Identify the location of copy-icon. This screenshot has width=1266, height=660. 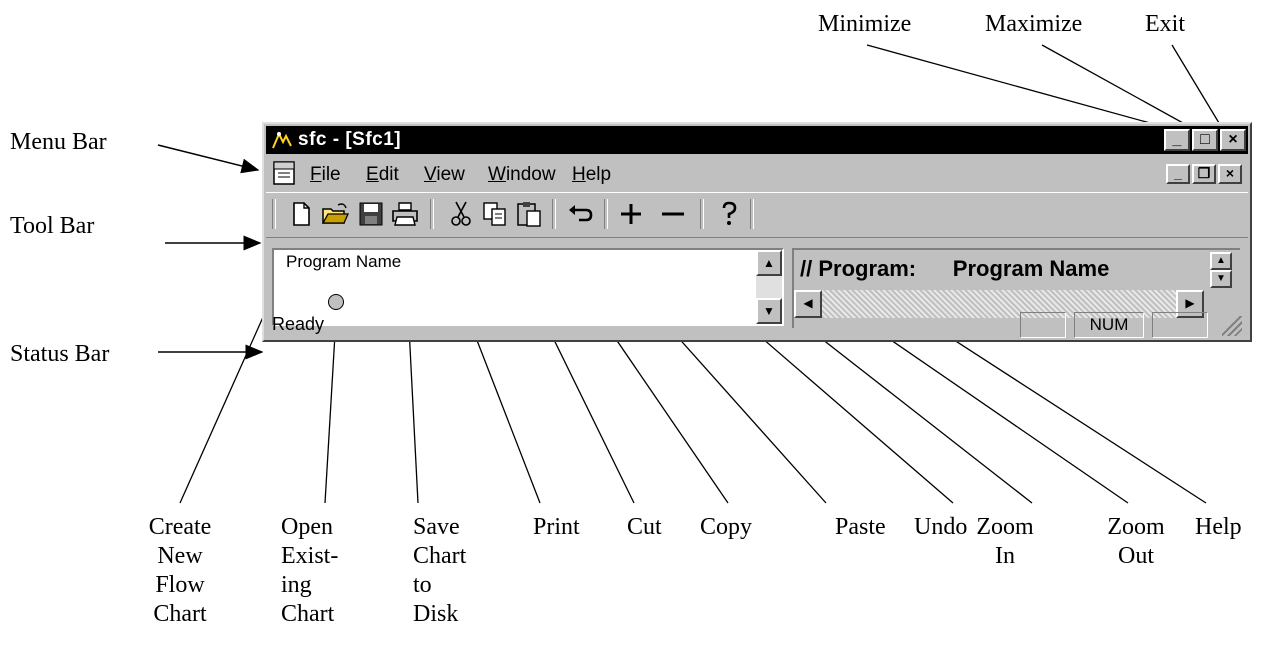
(495, 214).